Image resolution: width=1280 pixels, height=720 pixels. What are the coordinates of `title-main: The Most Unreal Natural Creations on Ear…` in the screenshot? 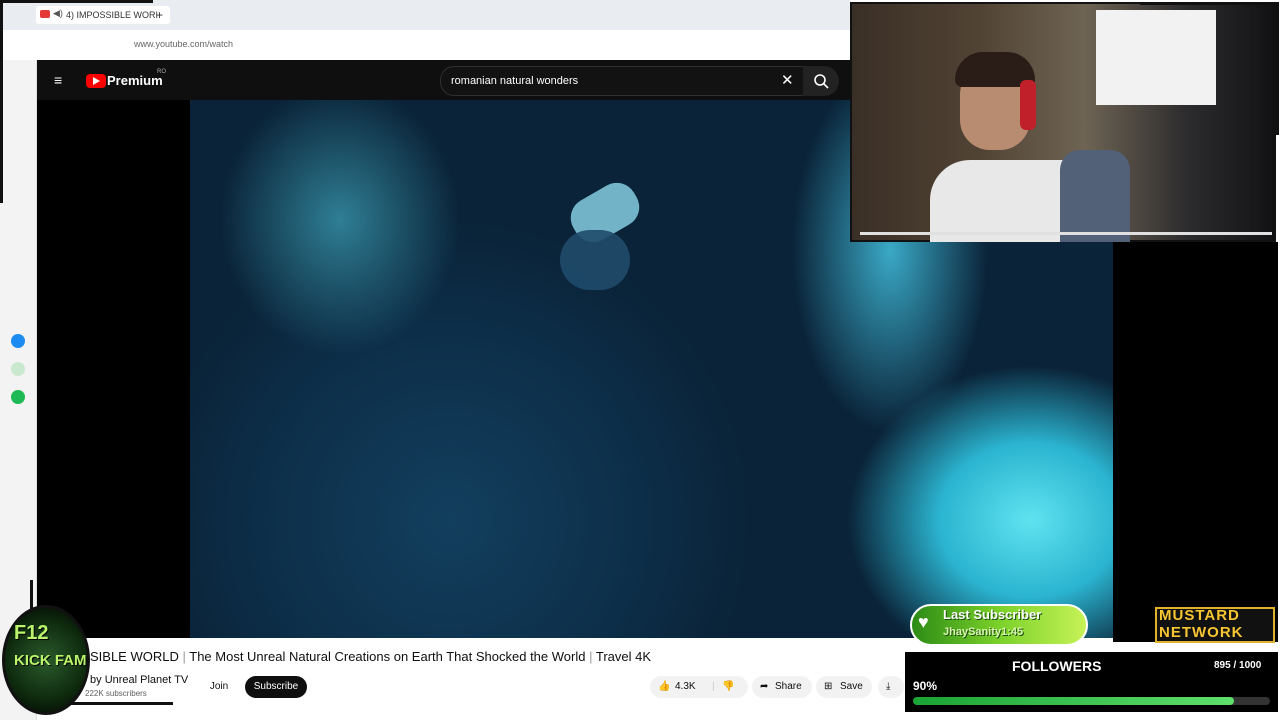 It's located at (387, 656).